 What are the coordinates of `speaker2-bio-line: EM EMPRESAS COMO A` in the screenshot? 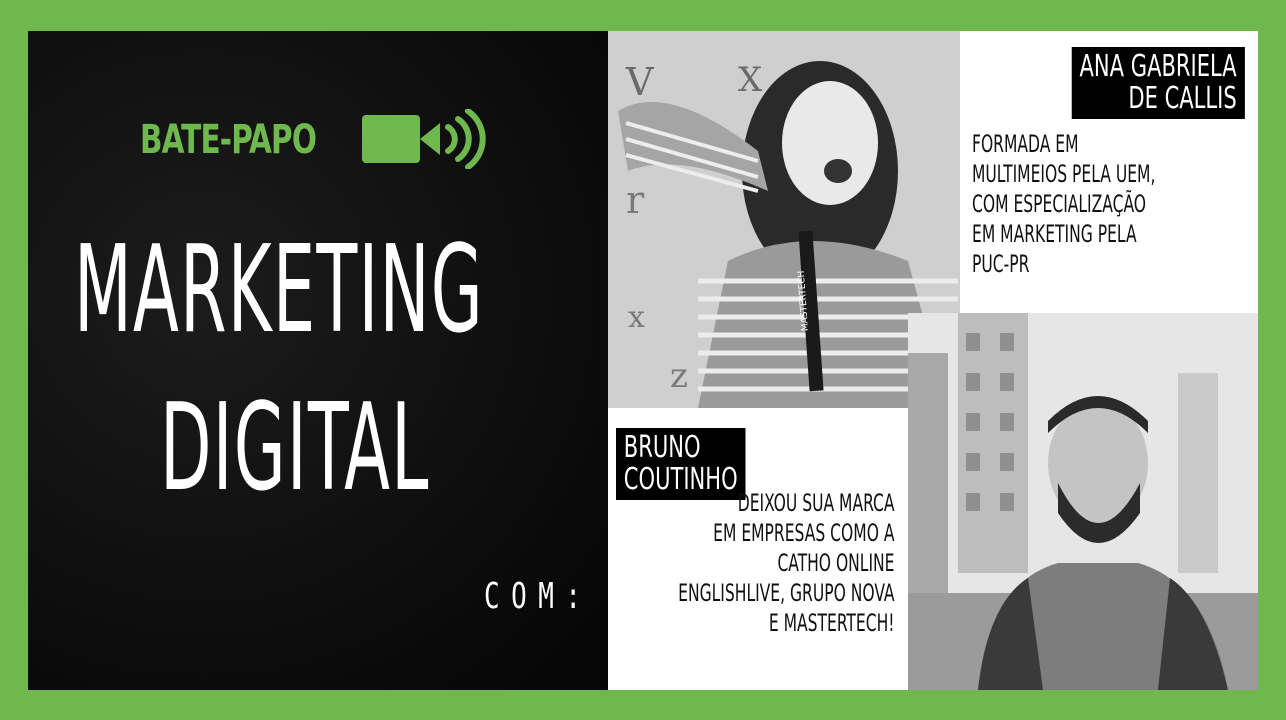 It's located at (803, 533).